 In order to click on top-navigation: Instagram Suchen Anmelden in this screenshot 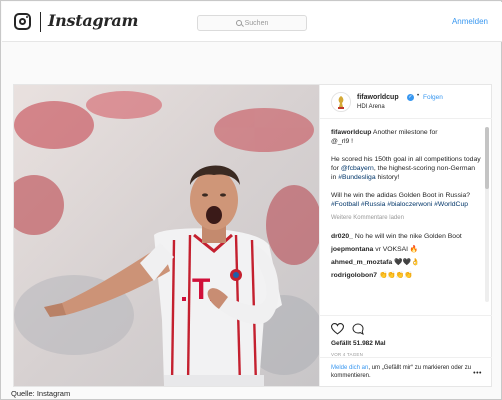, I will do `click(252, 22)`.